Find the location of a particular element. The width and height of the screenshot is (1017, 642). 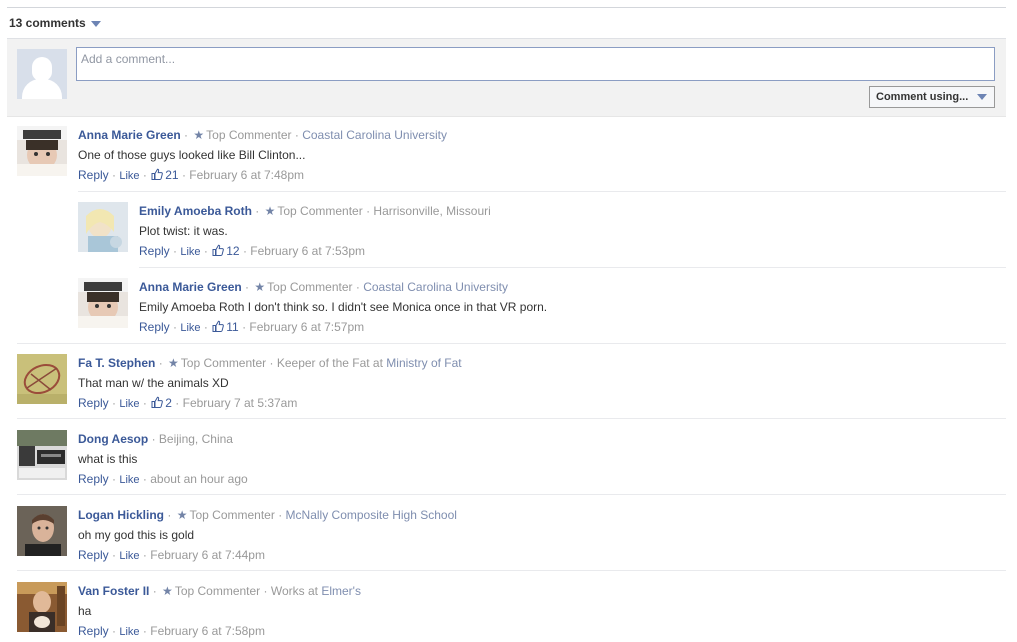

comment-timestamp: about an hour ago is located at coordinates (198, 479).